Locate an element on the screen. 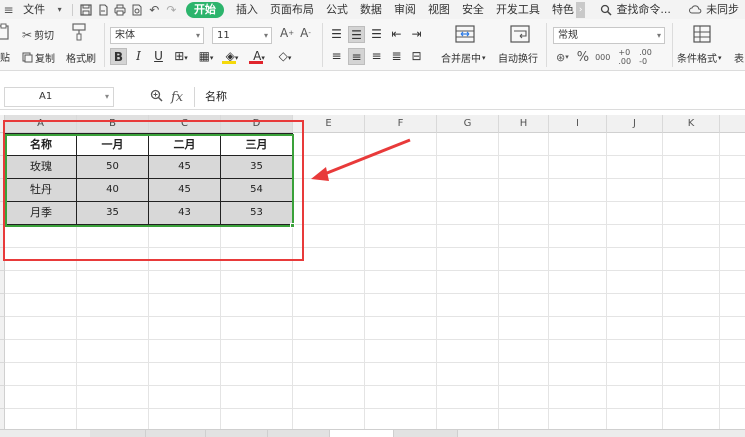 This screenshot has width=745, height=437. merge-center-label: 合并居中 ▾ is located at coordinates (463, 58).